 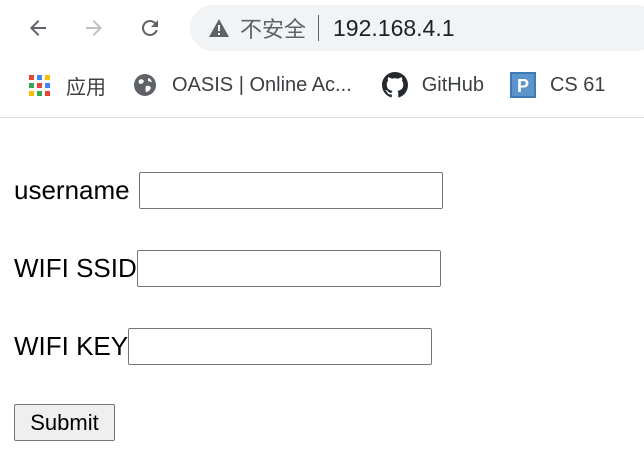 I want to click on bookmarks-bar: 应用 OASIS | Online Ac... GitHub P CS 61, so click(x=322, y=85).